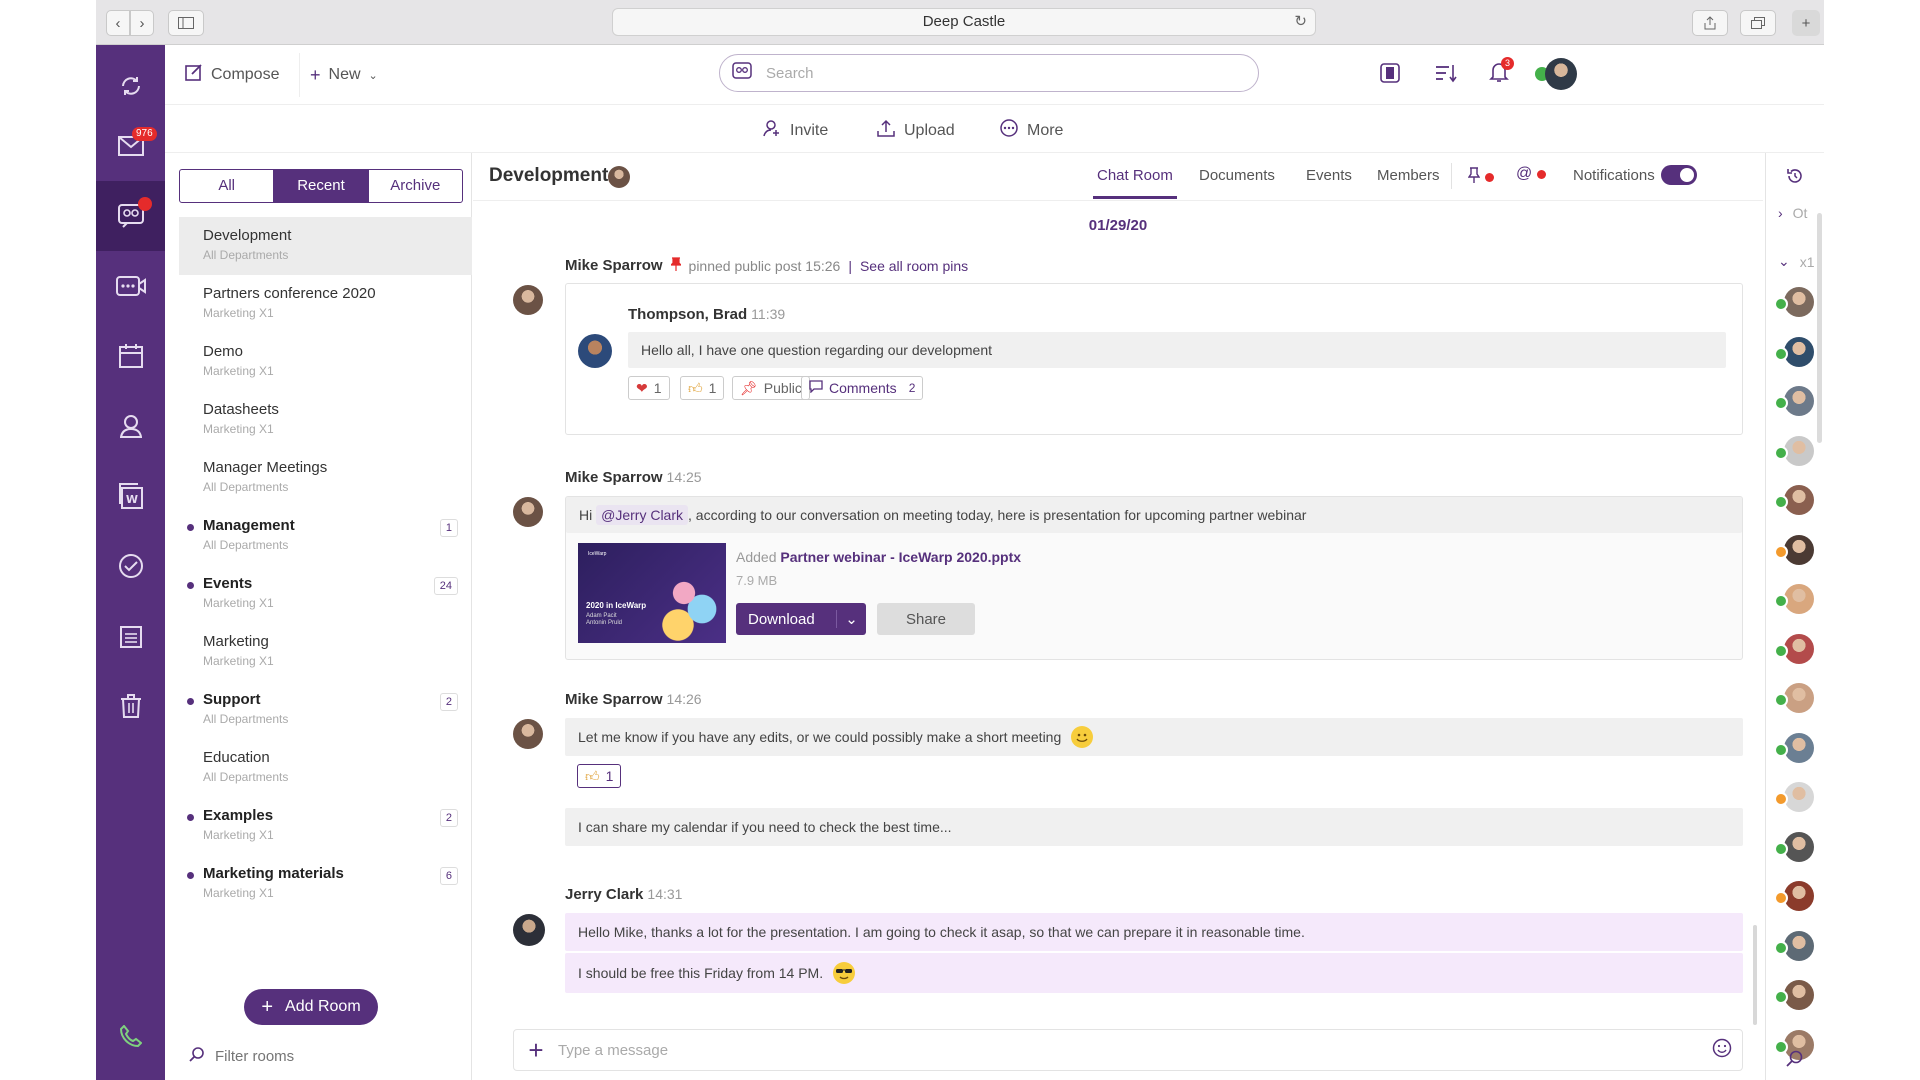  What do you see at coordinates (130, 216) in the screenshot?
I see `chat-rooms-icon` at bounding box center [130, 216].